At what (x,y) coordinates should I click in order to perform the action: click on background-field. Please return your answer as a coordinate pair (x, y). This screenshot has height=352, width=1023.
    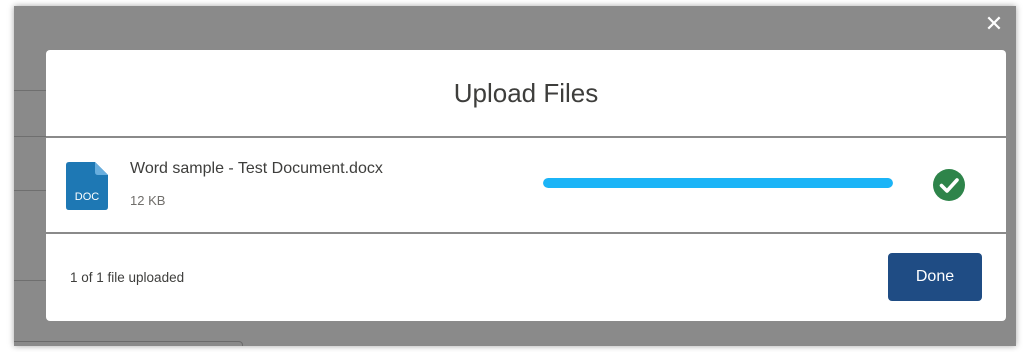
    Looking at the image, I should click on (128, 343).